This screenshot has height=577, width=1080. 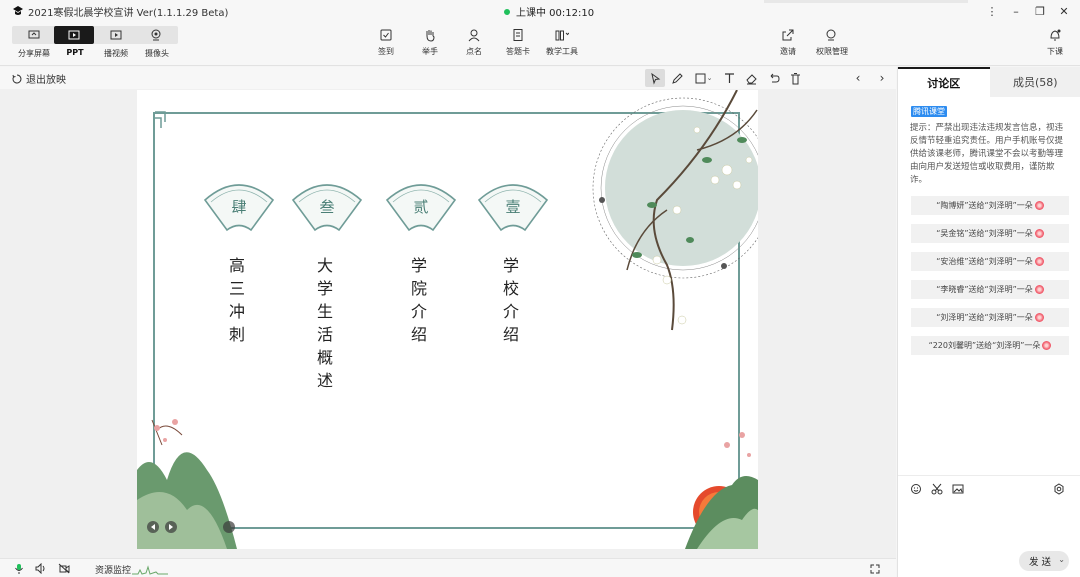 I want to click on fullscreen-icon, so click(x=875, y=568).